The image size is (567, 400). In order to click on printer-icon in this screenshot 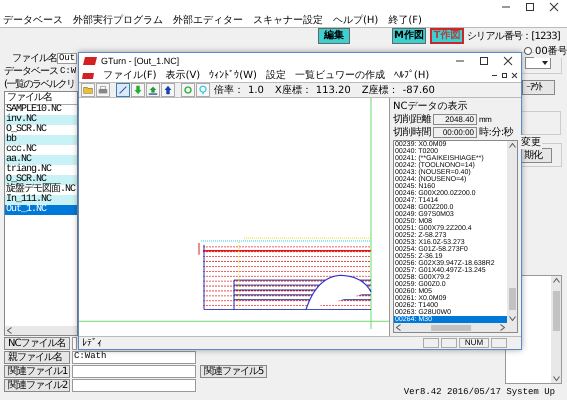, I will do `click(103, 90)`.